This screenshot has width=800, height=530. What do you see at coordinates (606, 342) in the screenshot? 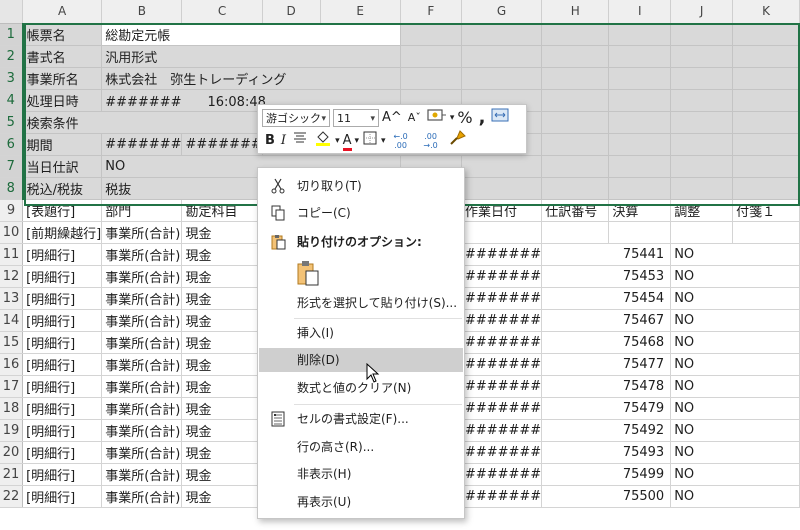
I see `cell: 75468` at bounding box center [606, 342].